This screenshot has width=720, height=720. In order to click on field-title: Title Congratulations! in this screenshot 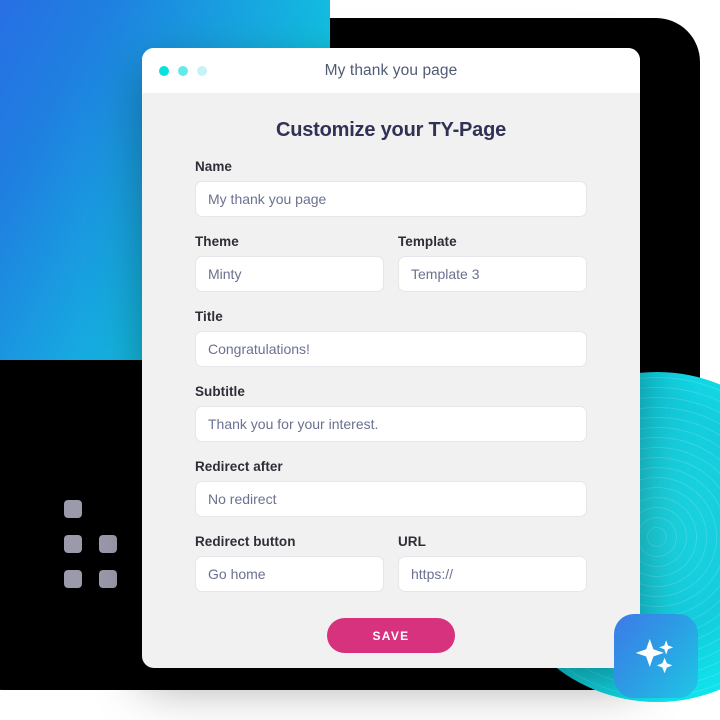, I will do `click(391, 338)`.